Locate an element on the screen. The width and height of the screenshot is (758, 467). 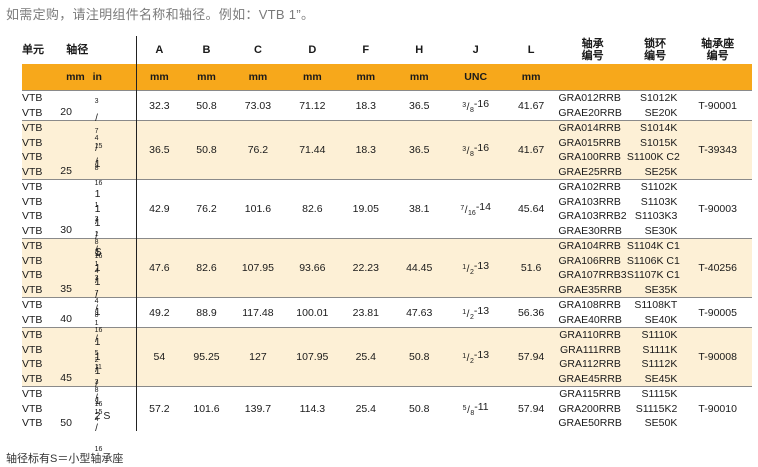
units-mm: mm is located at coordinates (75, 77).